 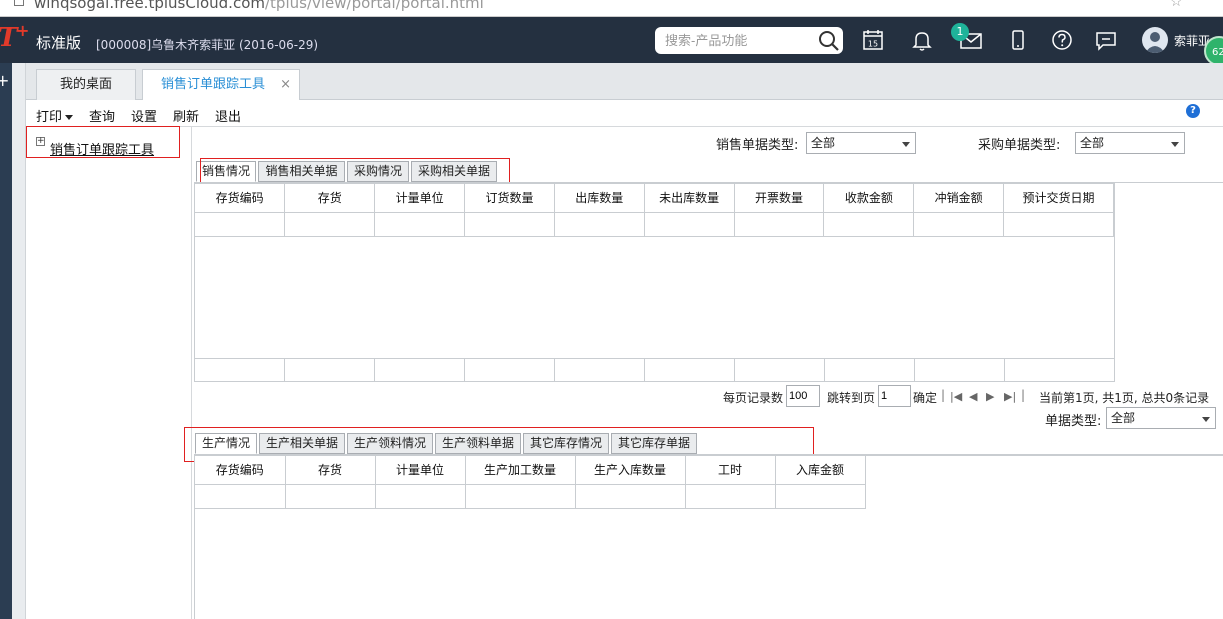 What do you see at coordinates (960, 32) in the screenshot?
I see `mail-count-badge: 1` at bounding box center [960, 32].